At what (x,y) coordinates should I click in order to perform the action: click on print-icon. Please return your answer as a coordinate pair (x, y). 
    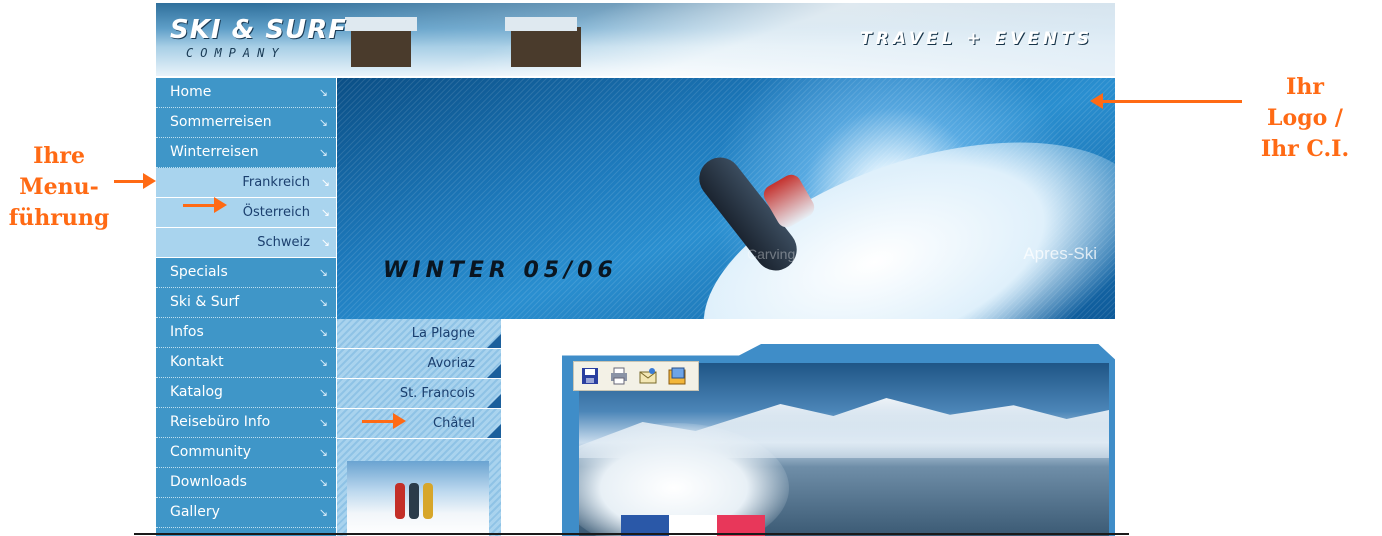
    Looking at the image, I should click on (619, 376).